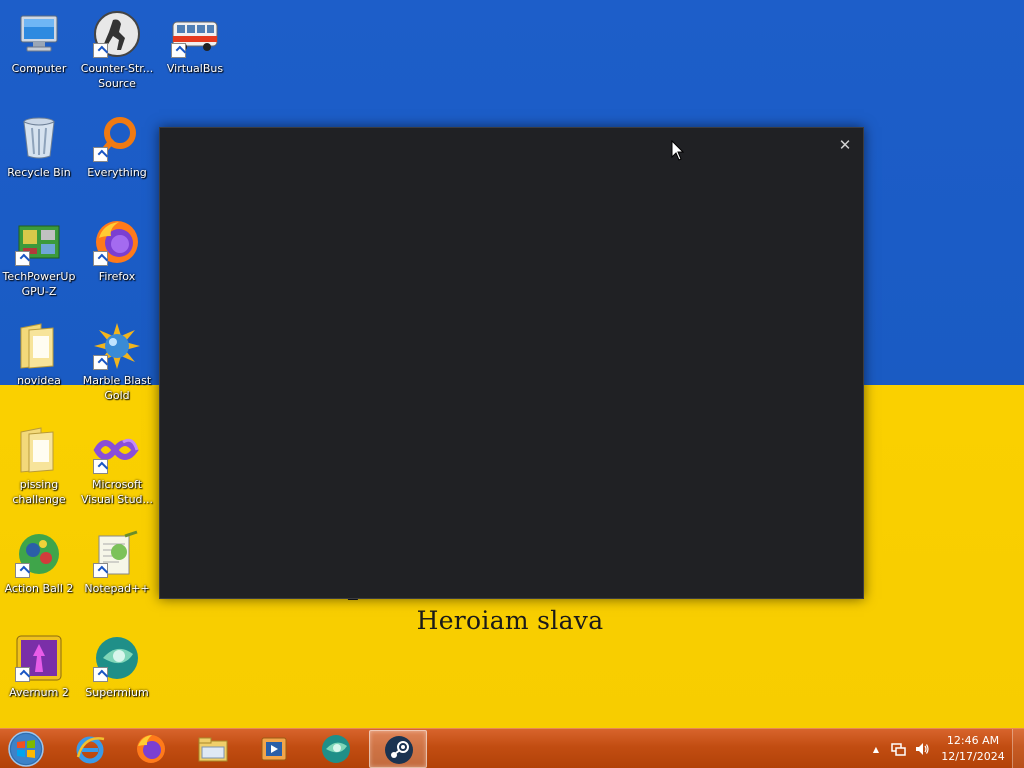 Image resolution: width=1024 pixels, height=768 pixels. Describe the element at coordinates (1018, 748) in the screenshot. I see `show-desktop-button` at that location.